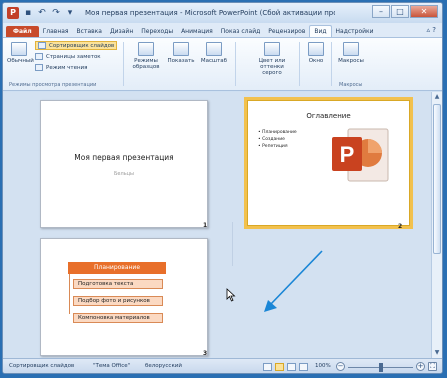 This screenshot has height=378, width=447. I want to click on reading-view-button: Режим чтения, so click(61, 67).